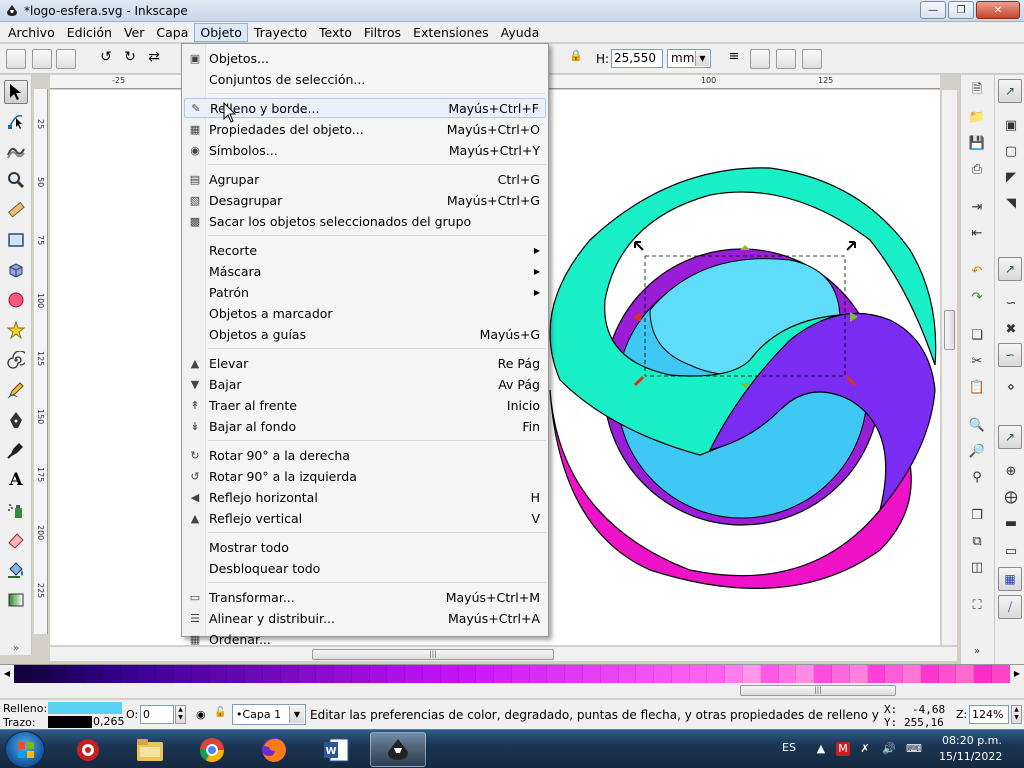  I want to click on clock-time: 08:20 p.m., so click(972, 740).